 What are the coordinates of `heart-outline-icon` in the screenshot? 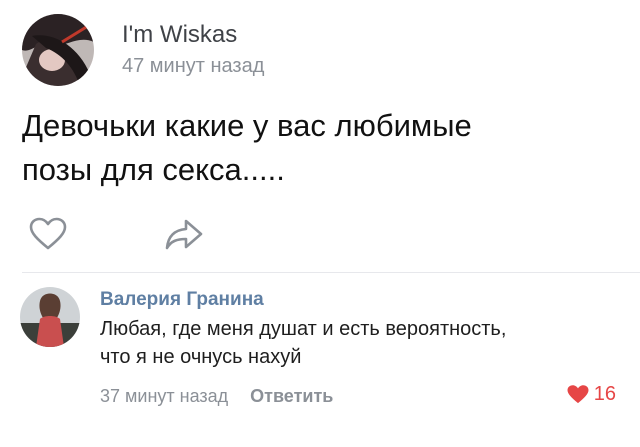 It's located at (48, 233).